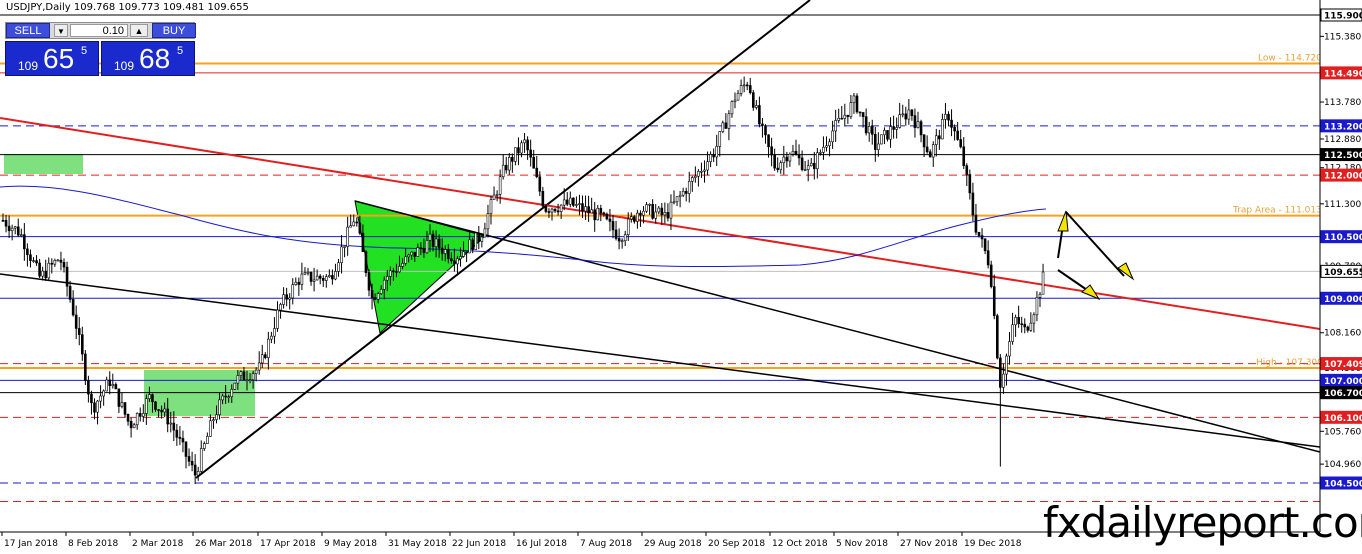  What do you see at coordinates (479, 544) in the screenshot?
I see `time-tick-label-7: 22 Jun 2018` at bounding box center [479, 544].